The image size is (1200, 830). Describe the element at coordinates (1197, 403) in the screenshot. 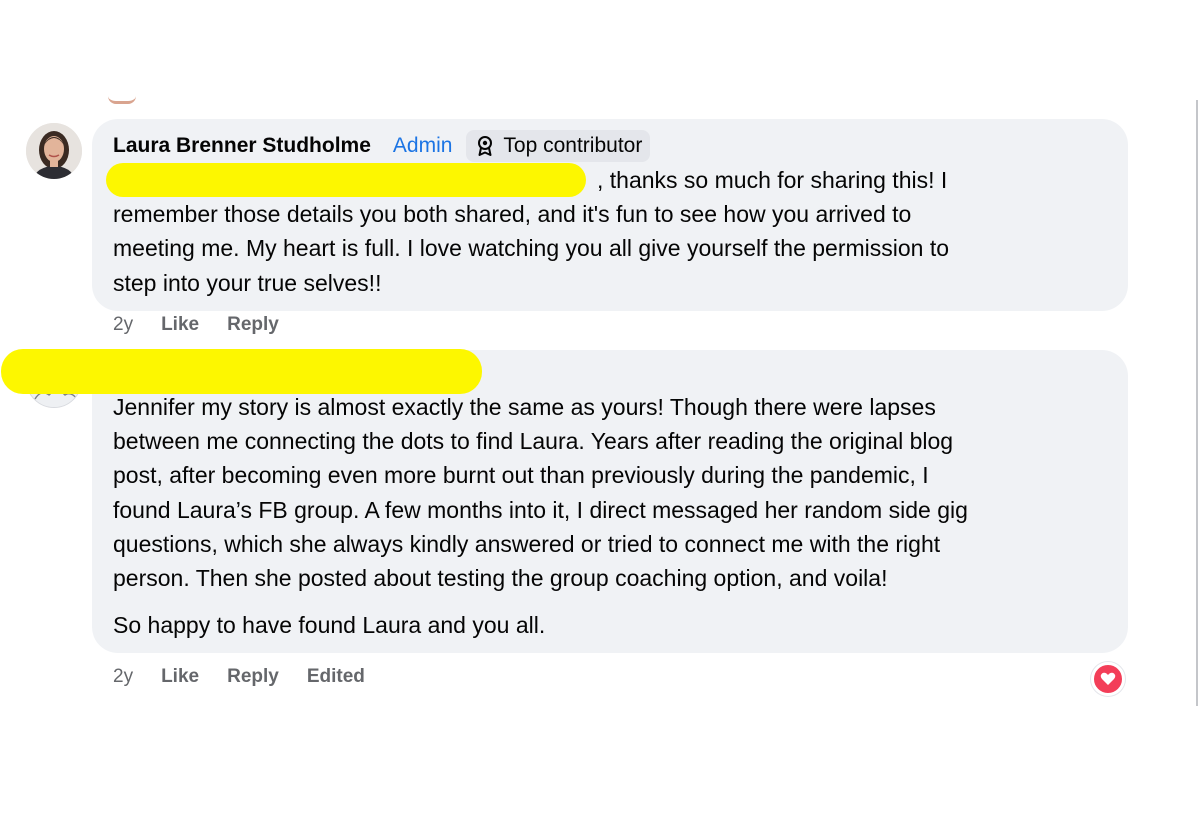

I see `scrollbar-edge` at that location.